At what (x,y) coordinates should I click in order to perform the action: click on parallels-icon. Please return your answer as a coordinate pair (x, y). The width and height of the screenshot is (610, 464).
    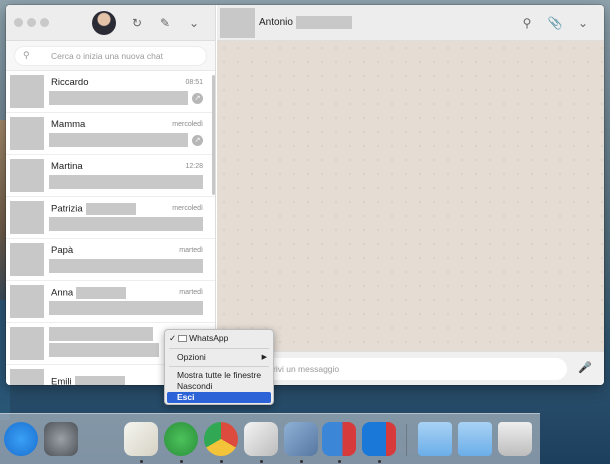
    Looking at the image, I should click on (339, 439).